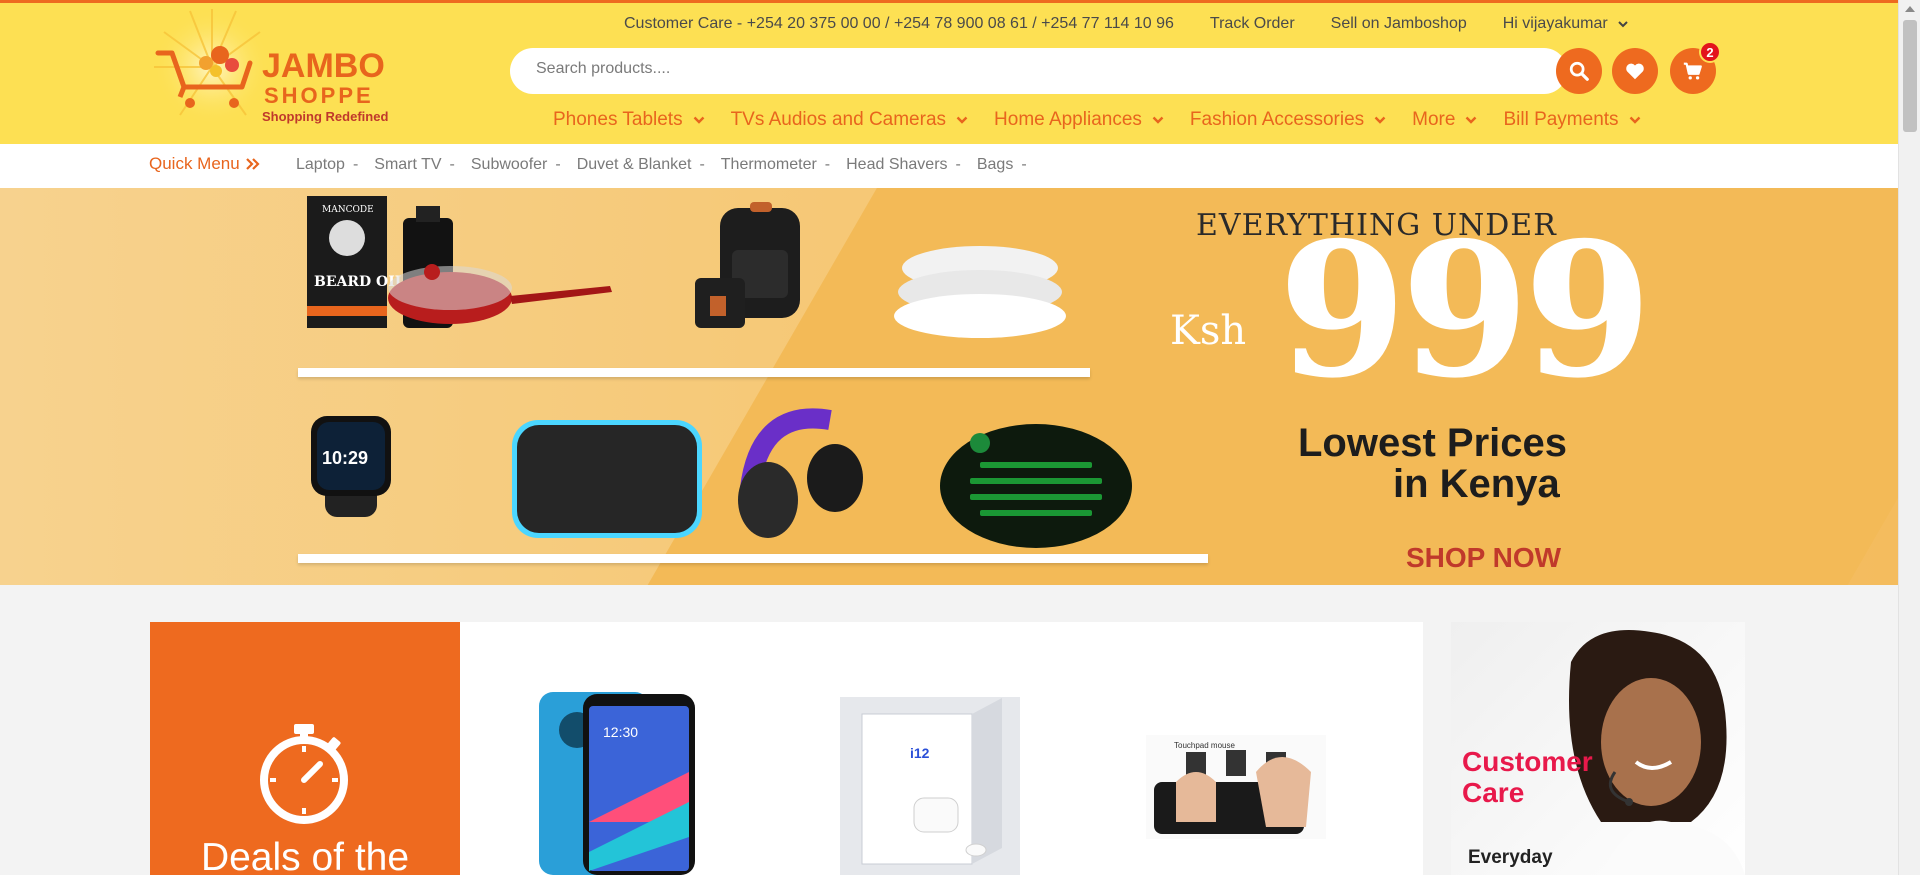  Describe the element at coordinates (509, 165) in the screenshot. I see `quick-link-subwoofer: Subwoofer` at that location.